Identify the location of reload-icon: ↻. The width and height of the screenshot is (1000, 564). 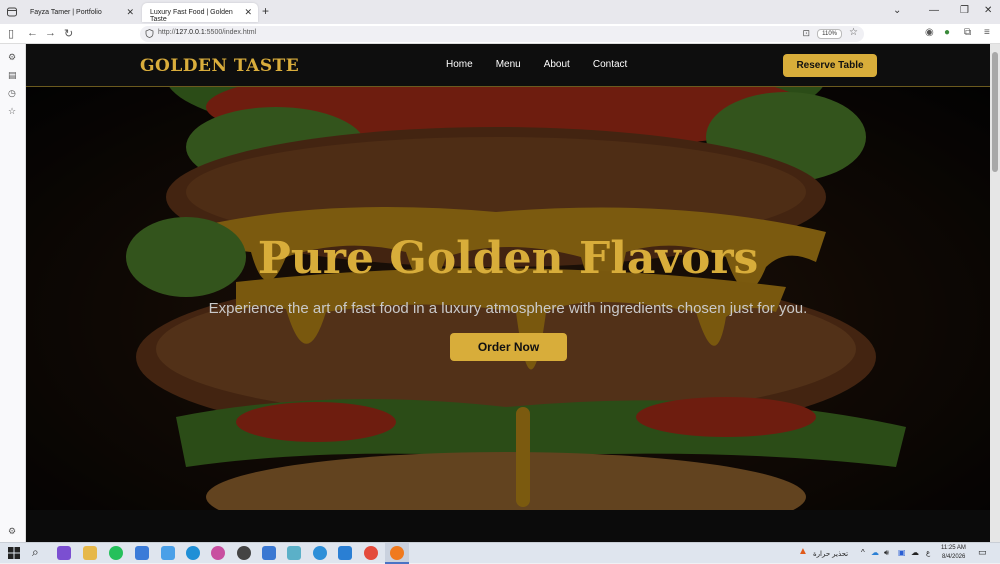
(68, 33).